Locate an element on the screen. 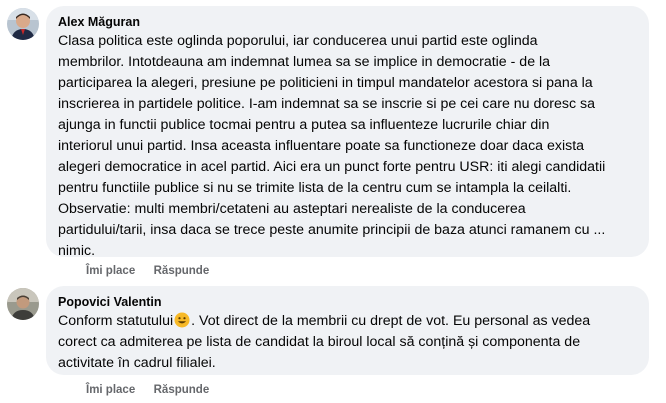  smile-emoji-icon is located at coordinates (182, 320).